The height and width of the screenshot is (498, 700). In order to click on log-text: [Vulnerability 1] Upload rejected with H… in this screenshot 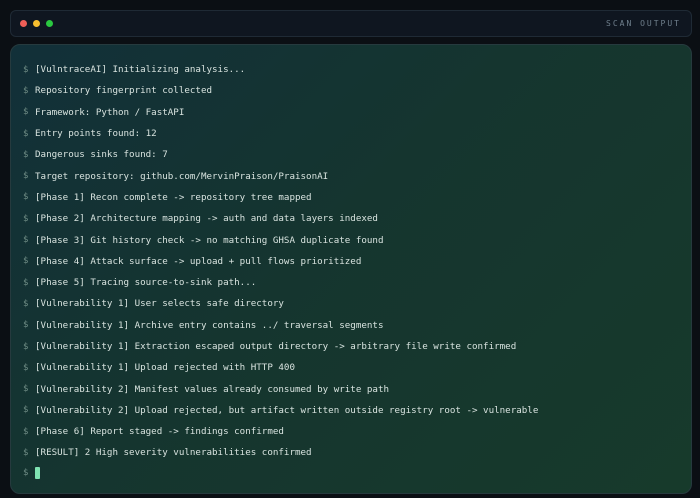, I will do `click(165, 368)`.